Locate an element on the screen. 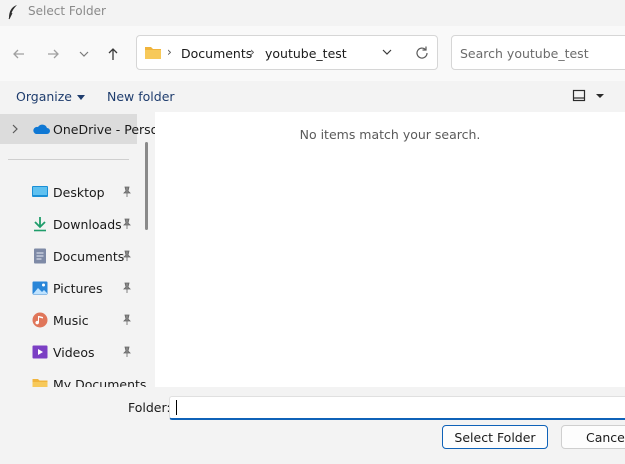 Image resolution: width=625 pixels, height=464 pixels. folder-label: Folder: is located at coordinates (149, 407).